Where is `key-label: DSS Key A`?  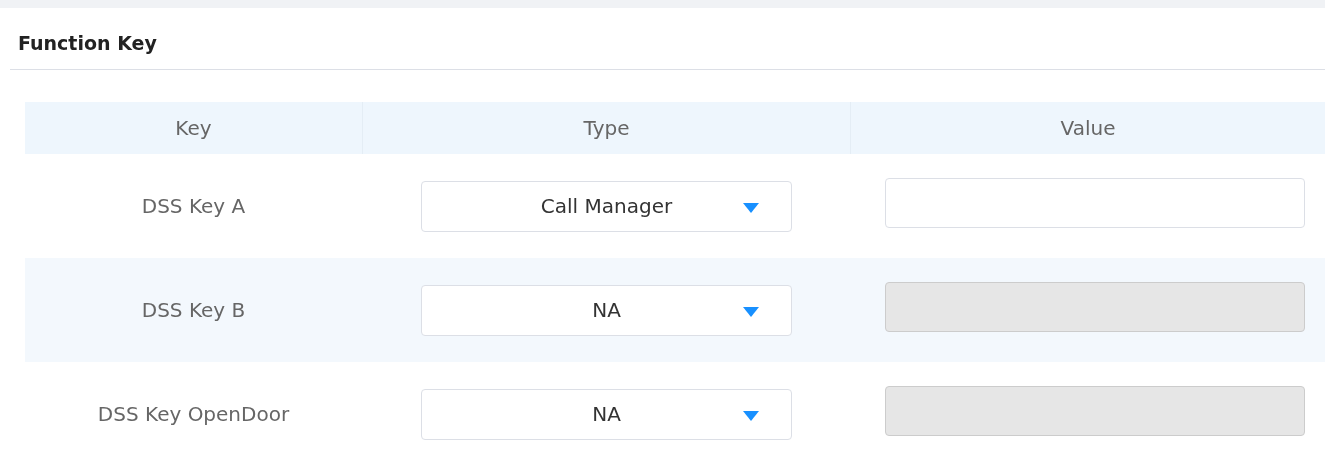
key-label: DSS Key A is located at coordinates (193, 206).